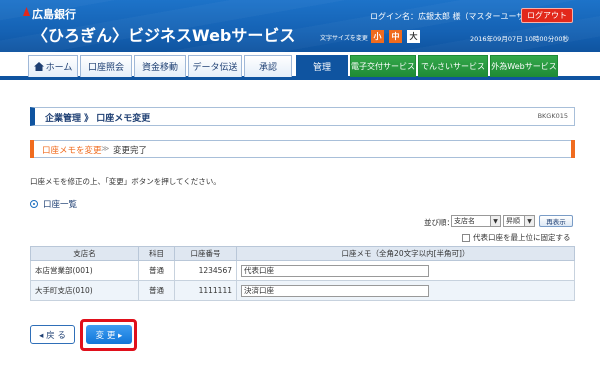 The width and height of the screenshot is (600, 376). I want to click on branch-cell: 大手町支店(010), so click(84, 290).